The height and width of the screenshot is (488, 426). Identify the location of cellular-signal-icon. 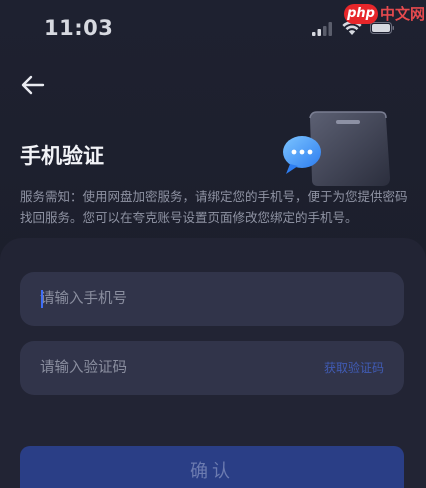
(322, 29).